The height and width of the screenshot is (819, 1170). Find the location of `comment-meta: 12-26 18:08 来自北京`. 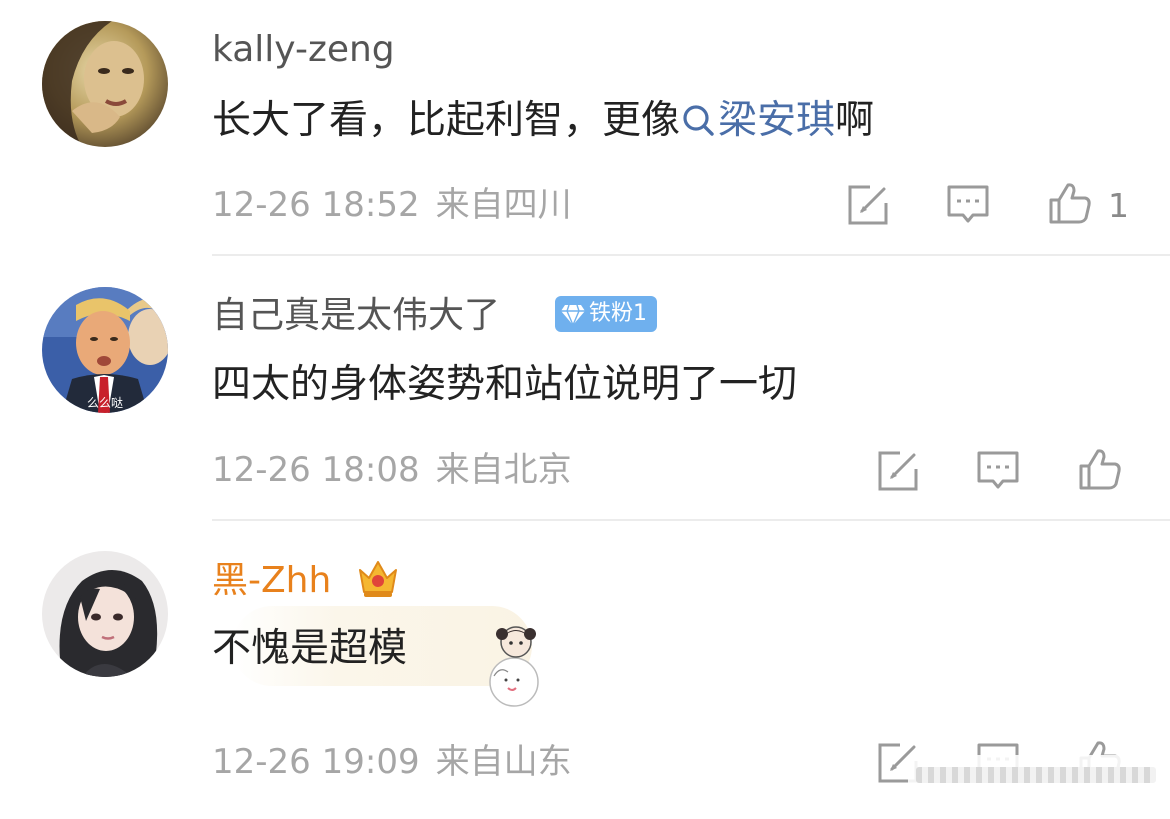

comment-meta: 12-26 18:08 来自北京 is located at coordinates (392, 470).